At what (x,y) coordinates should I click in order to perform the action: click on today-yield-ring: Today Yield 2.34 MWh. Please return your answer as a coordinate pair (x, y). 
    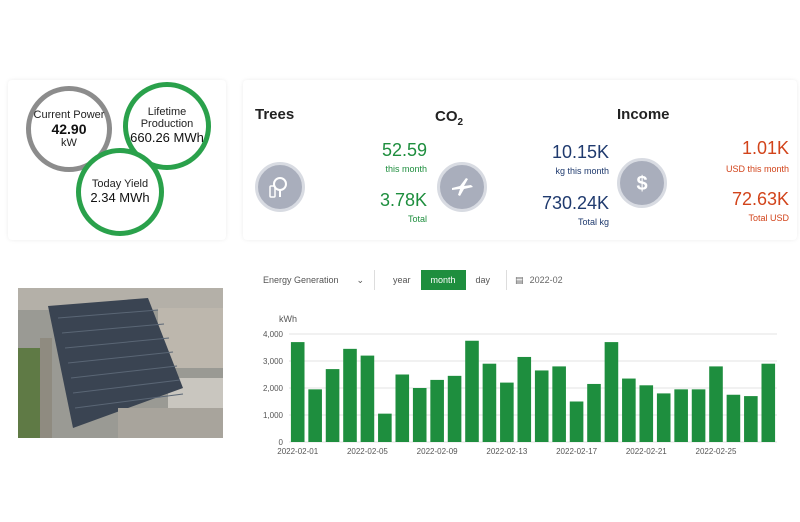
    Looking at the image, I should click on (120, 192).